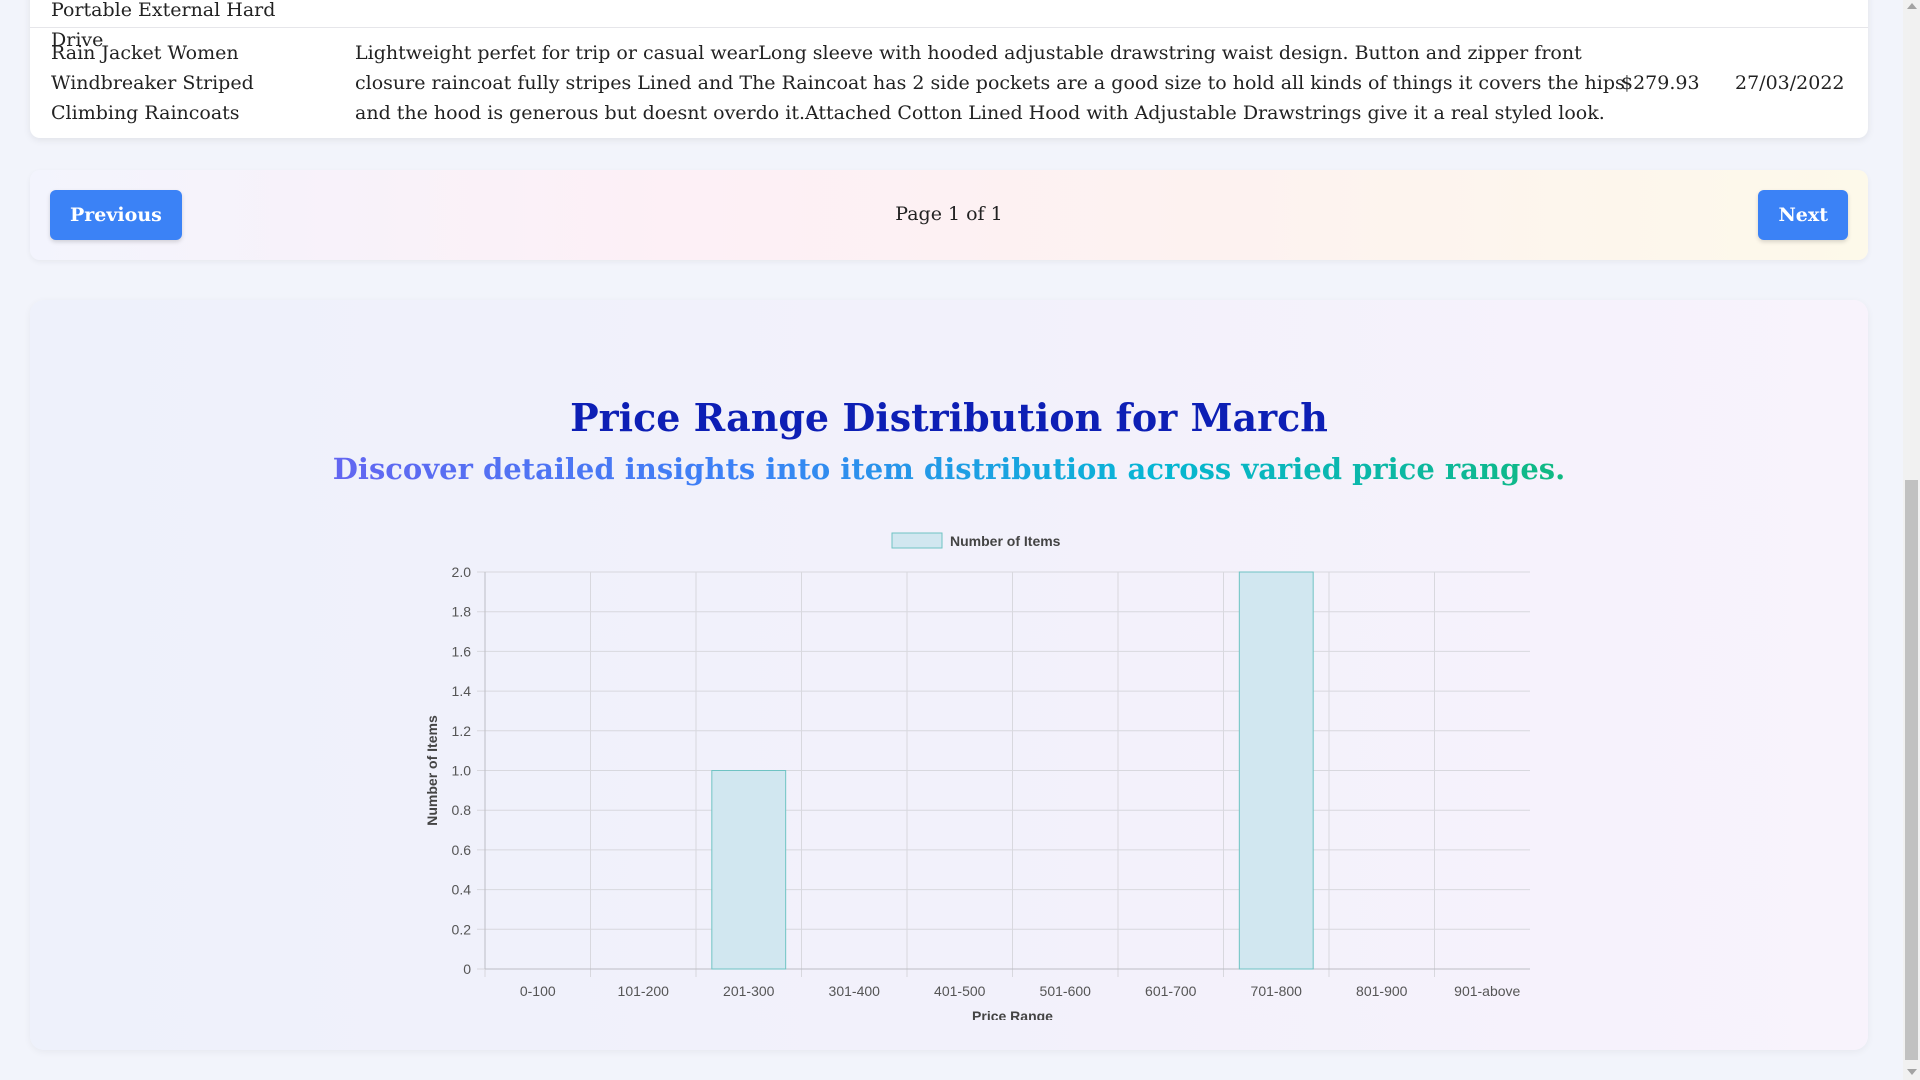 This screenshot has width=1920, height=1080. I want to click on y-tick-label: 1.4, so click(462, 691).